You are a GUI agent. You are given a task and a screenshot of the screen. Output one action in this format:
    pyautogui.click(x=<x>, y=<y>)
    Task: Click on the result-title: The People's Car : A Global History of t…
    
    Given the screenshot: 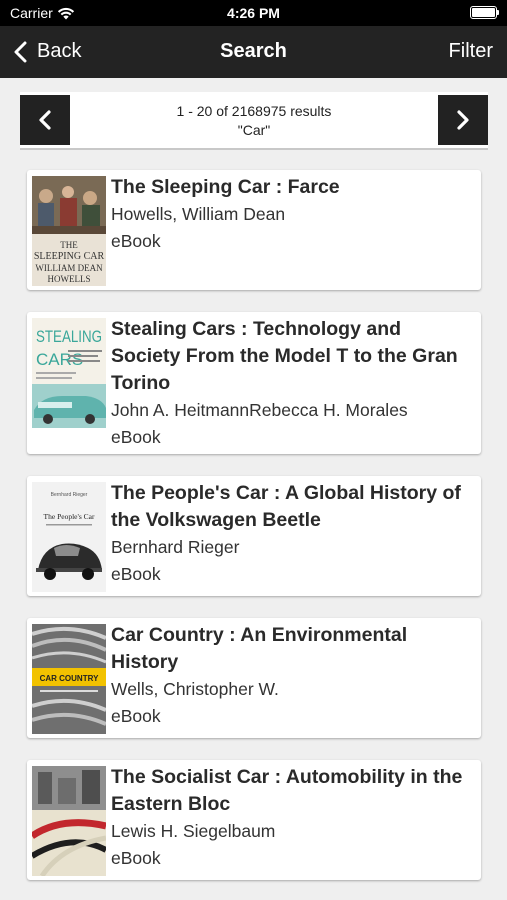 What is the action you would take?
    pyautogui.click(x=286, y=506)
    